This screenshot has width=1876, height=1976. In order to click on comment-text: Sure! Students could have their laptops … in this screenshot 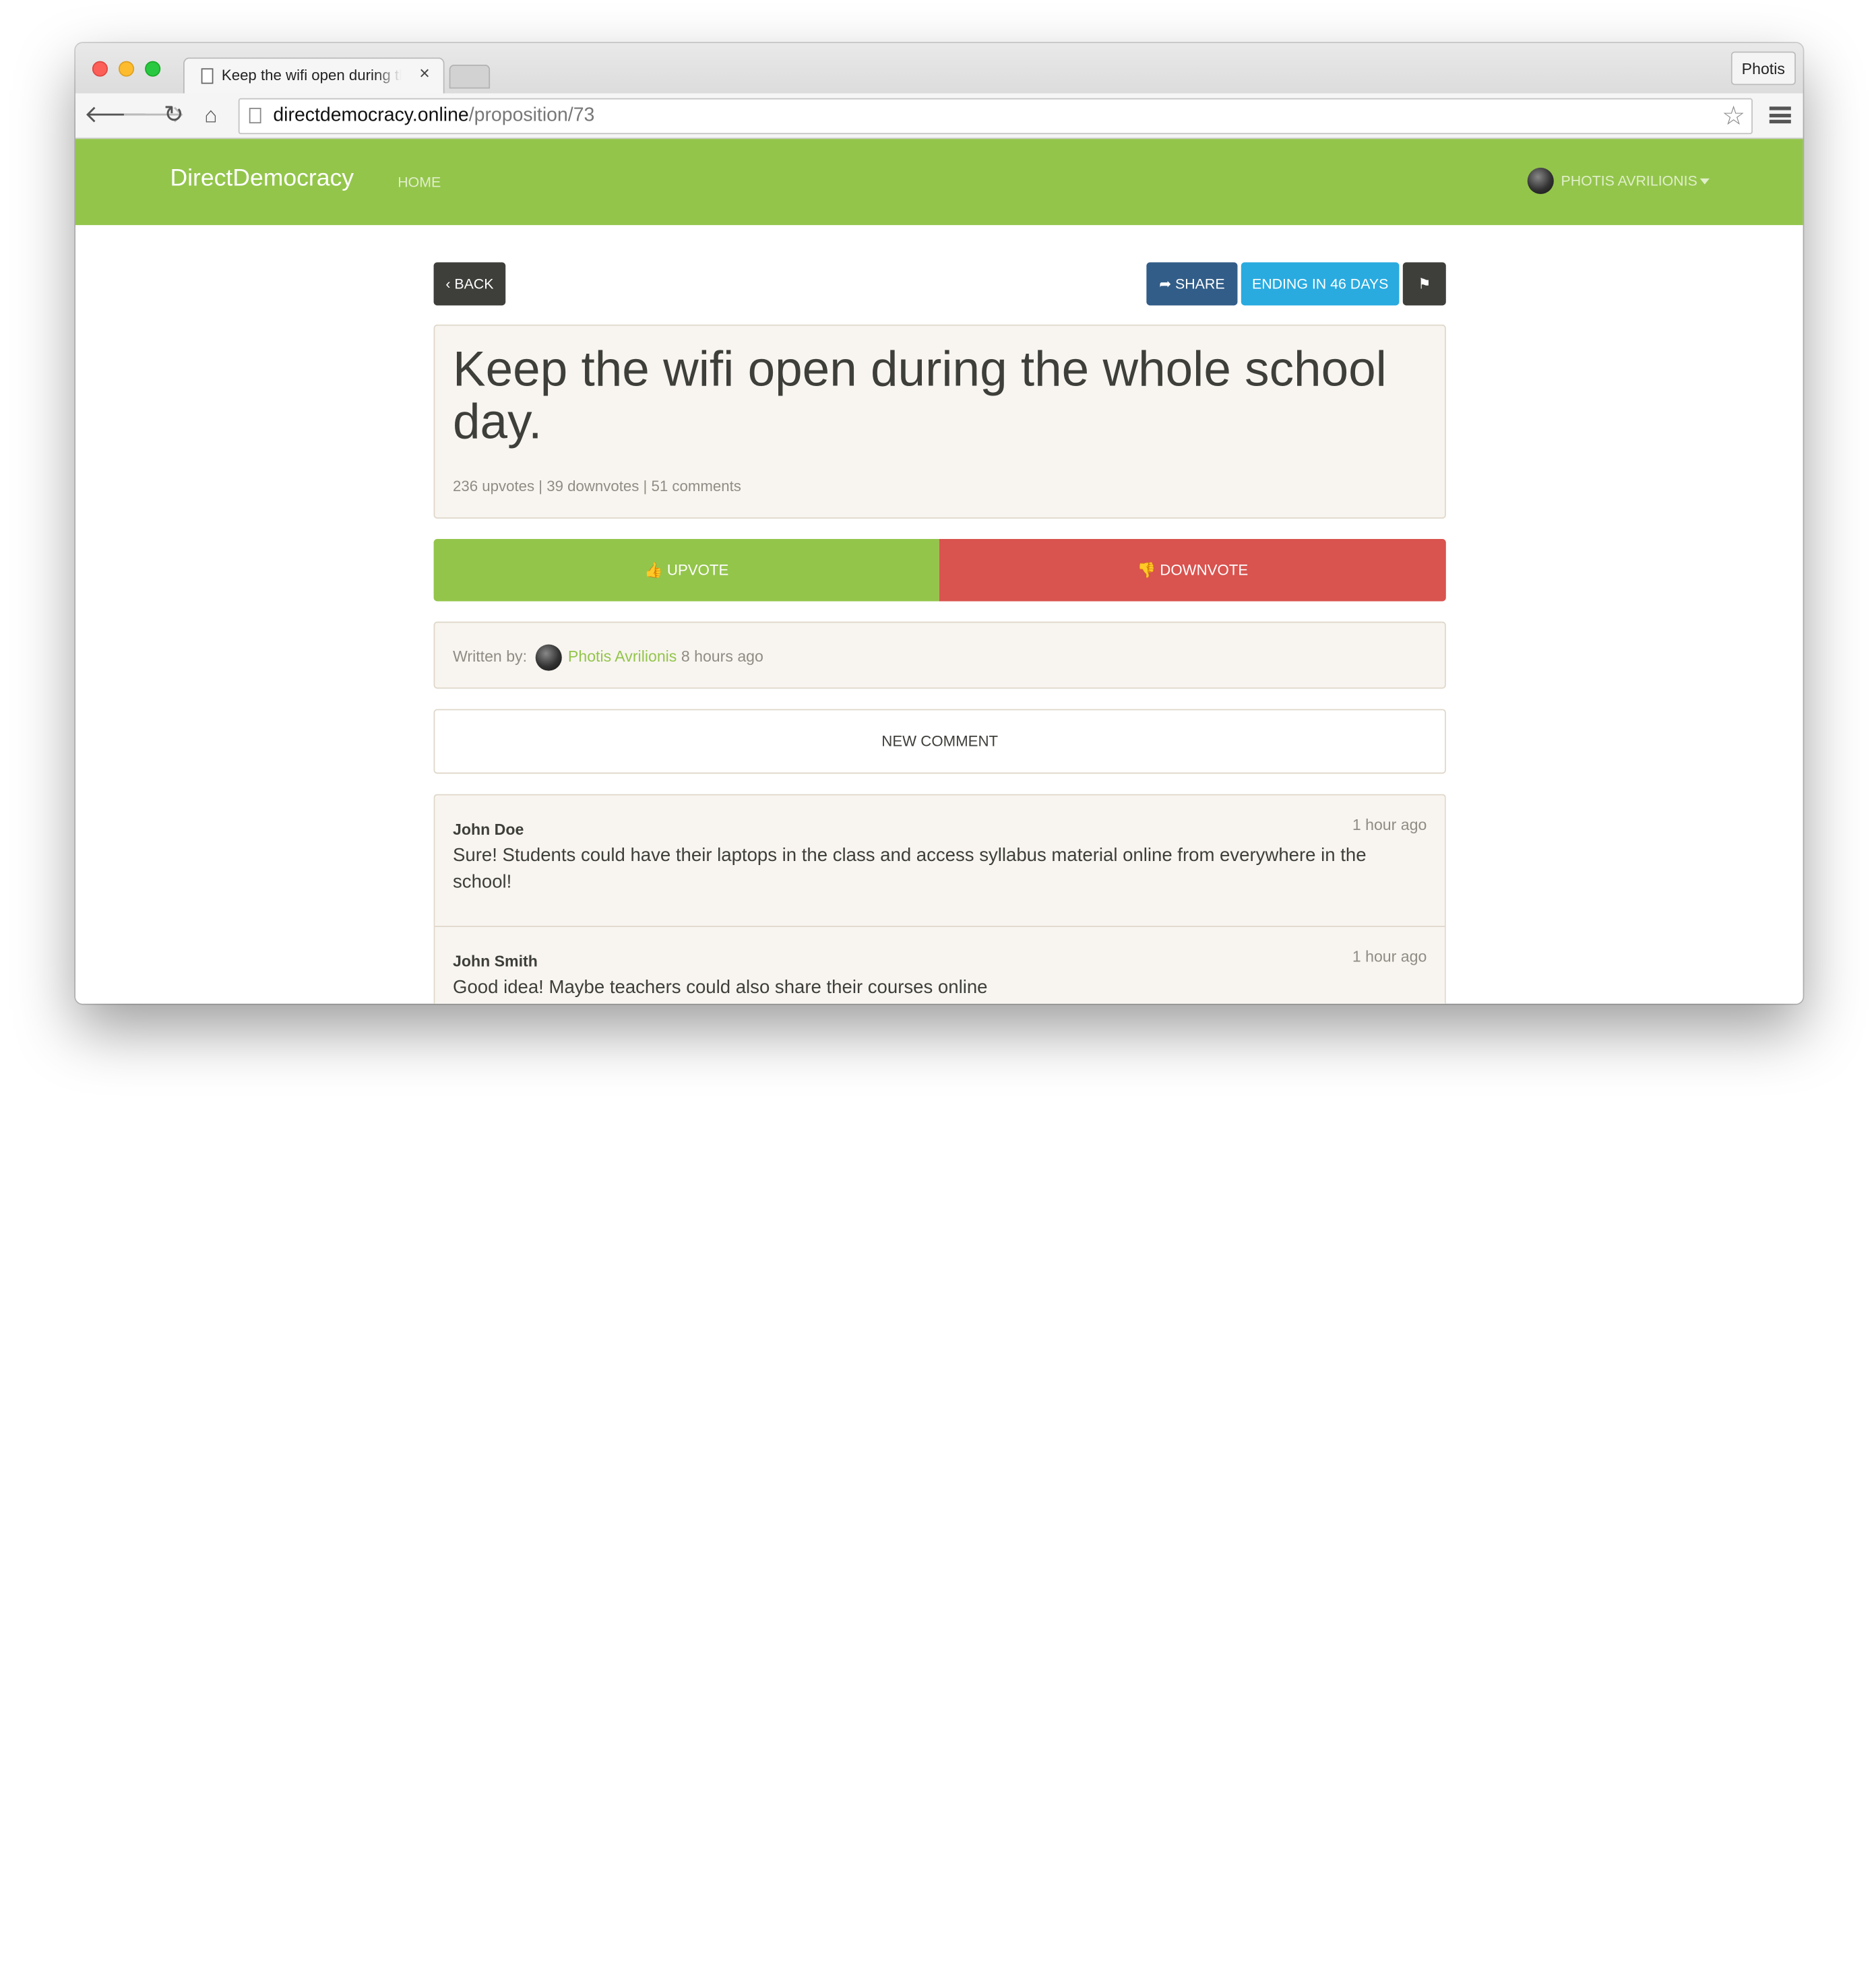, I will do `click(910, 869)`.